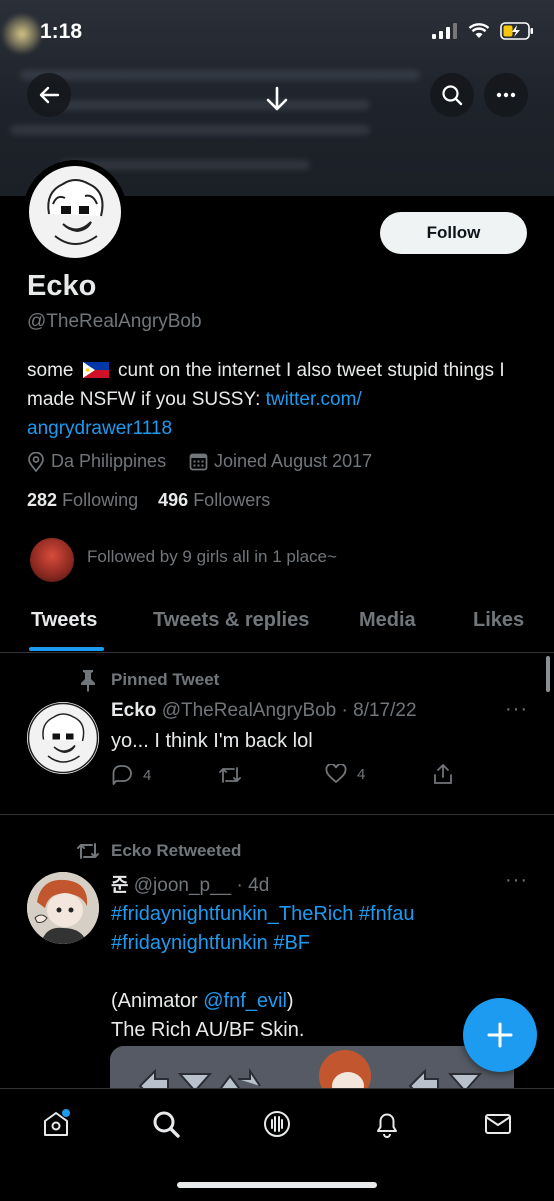 This screenshot has height=1201, width=554. I want to click on pinned-label: Pinned Tweet, so click(165, 679).